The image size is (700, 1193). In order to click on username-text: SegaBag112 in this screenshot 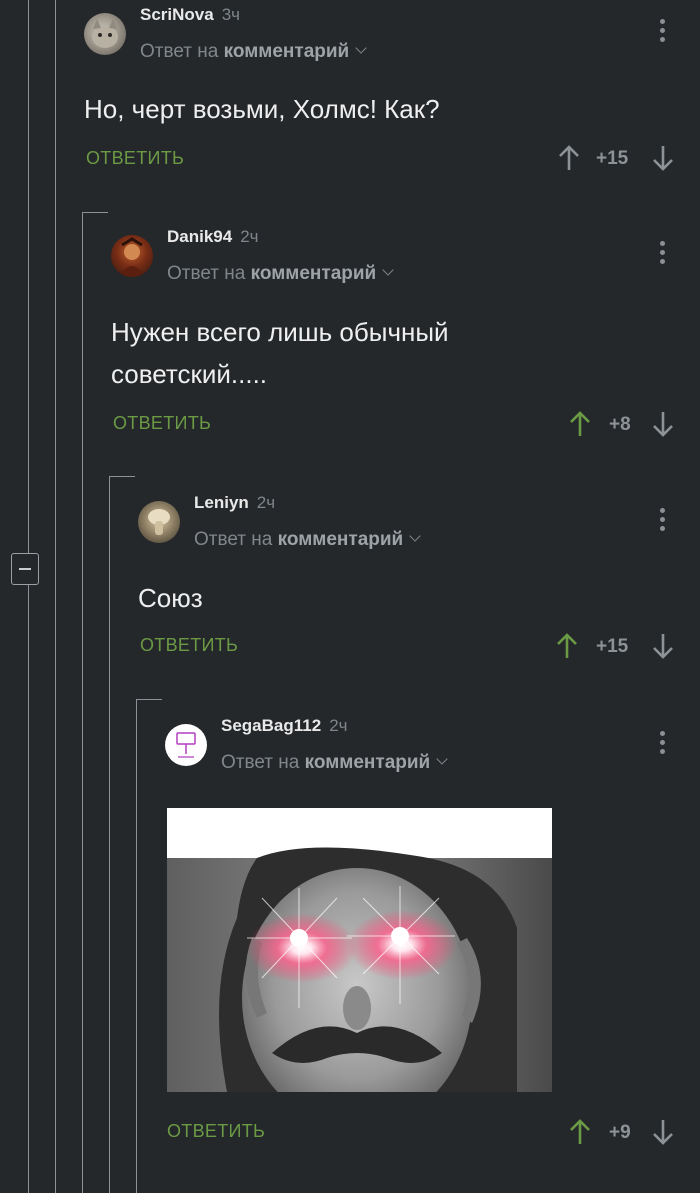, I will do `click(271, 725)`.